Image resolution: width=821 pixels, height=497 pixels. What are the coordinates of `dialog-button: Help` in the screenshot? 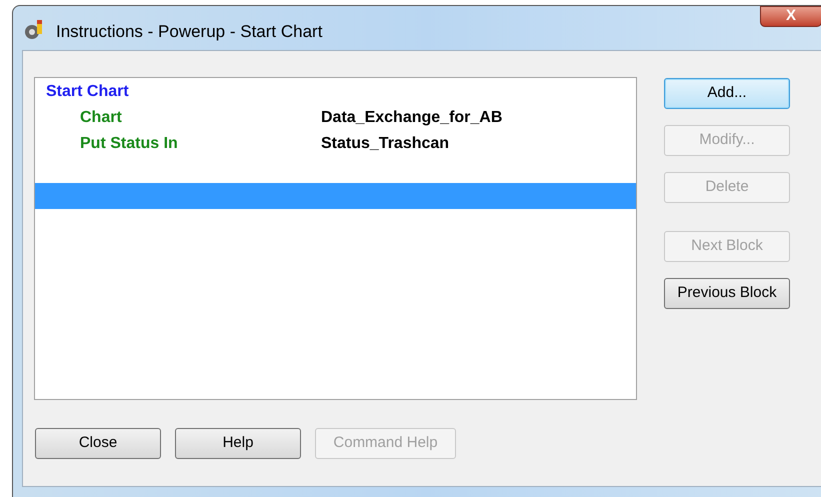 It's located at (238, 443).